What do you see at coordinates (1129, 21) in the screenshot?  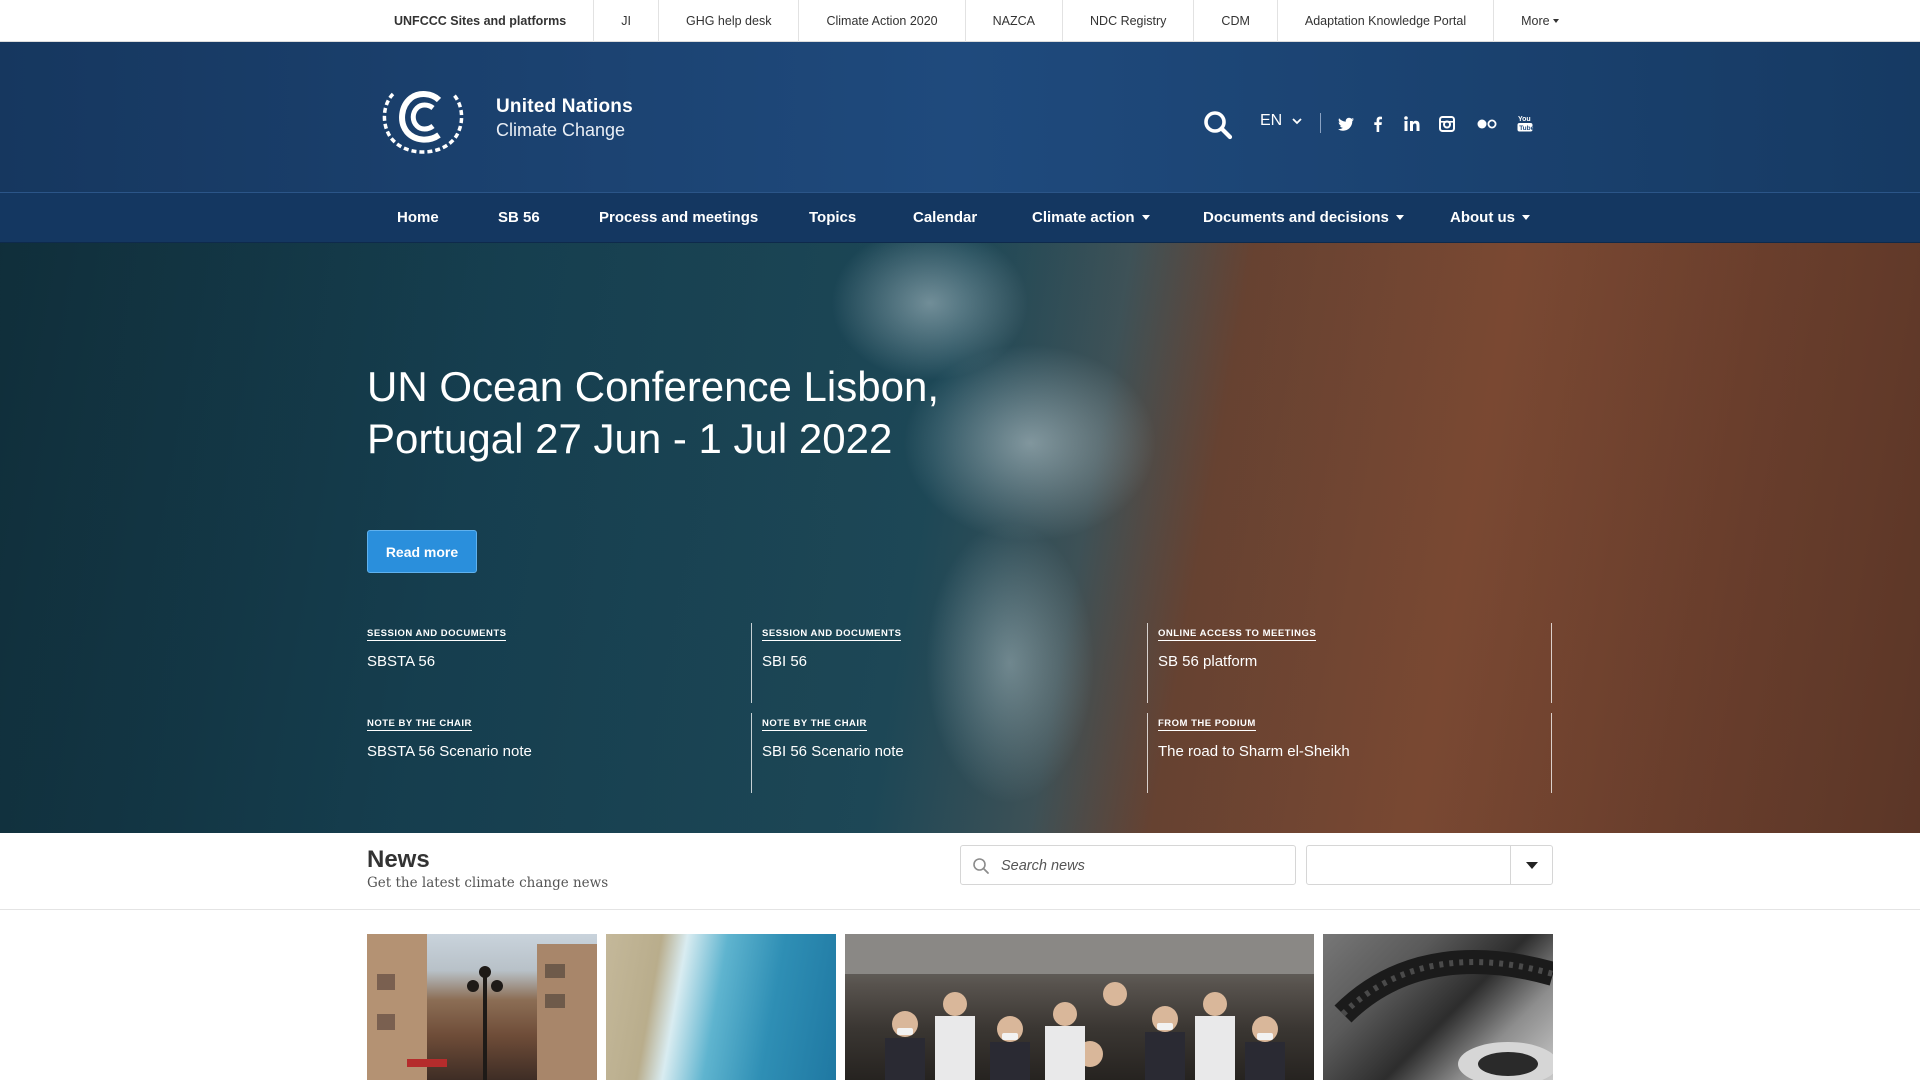 I see `utility-link-ndc-registry: NDC Registry` at bounding box center [1129, 21].